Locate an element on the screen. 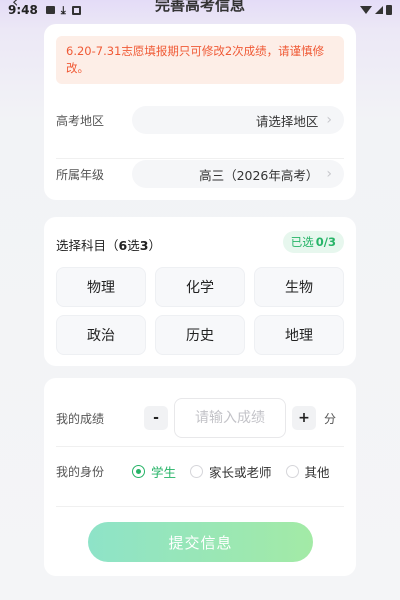 The image size is (400, 600). identity-option-student: 学生 is located at coordinates (154, 471).